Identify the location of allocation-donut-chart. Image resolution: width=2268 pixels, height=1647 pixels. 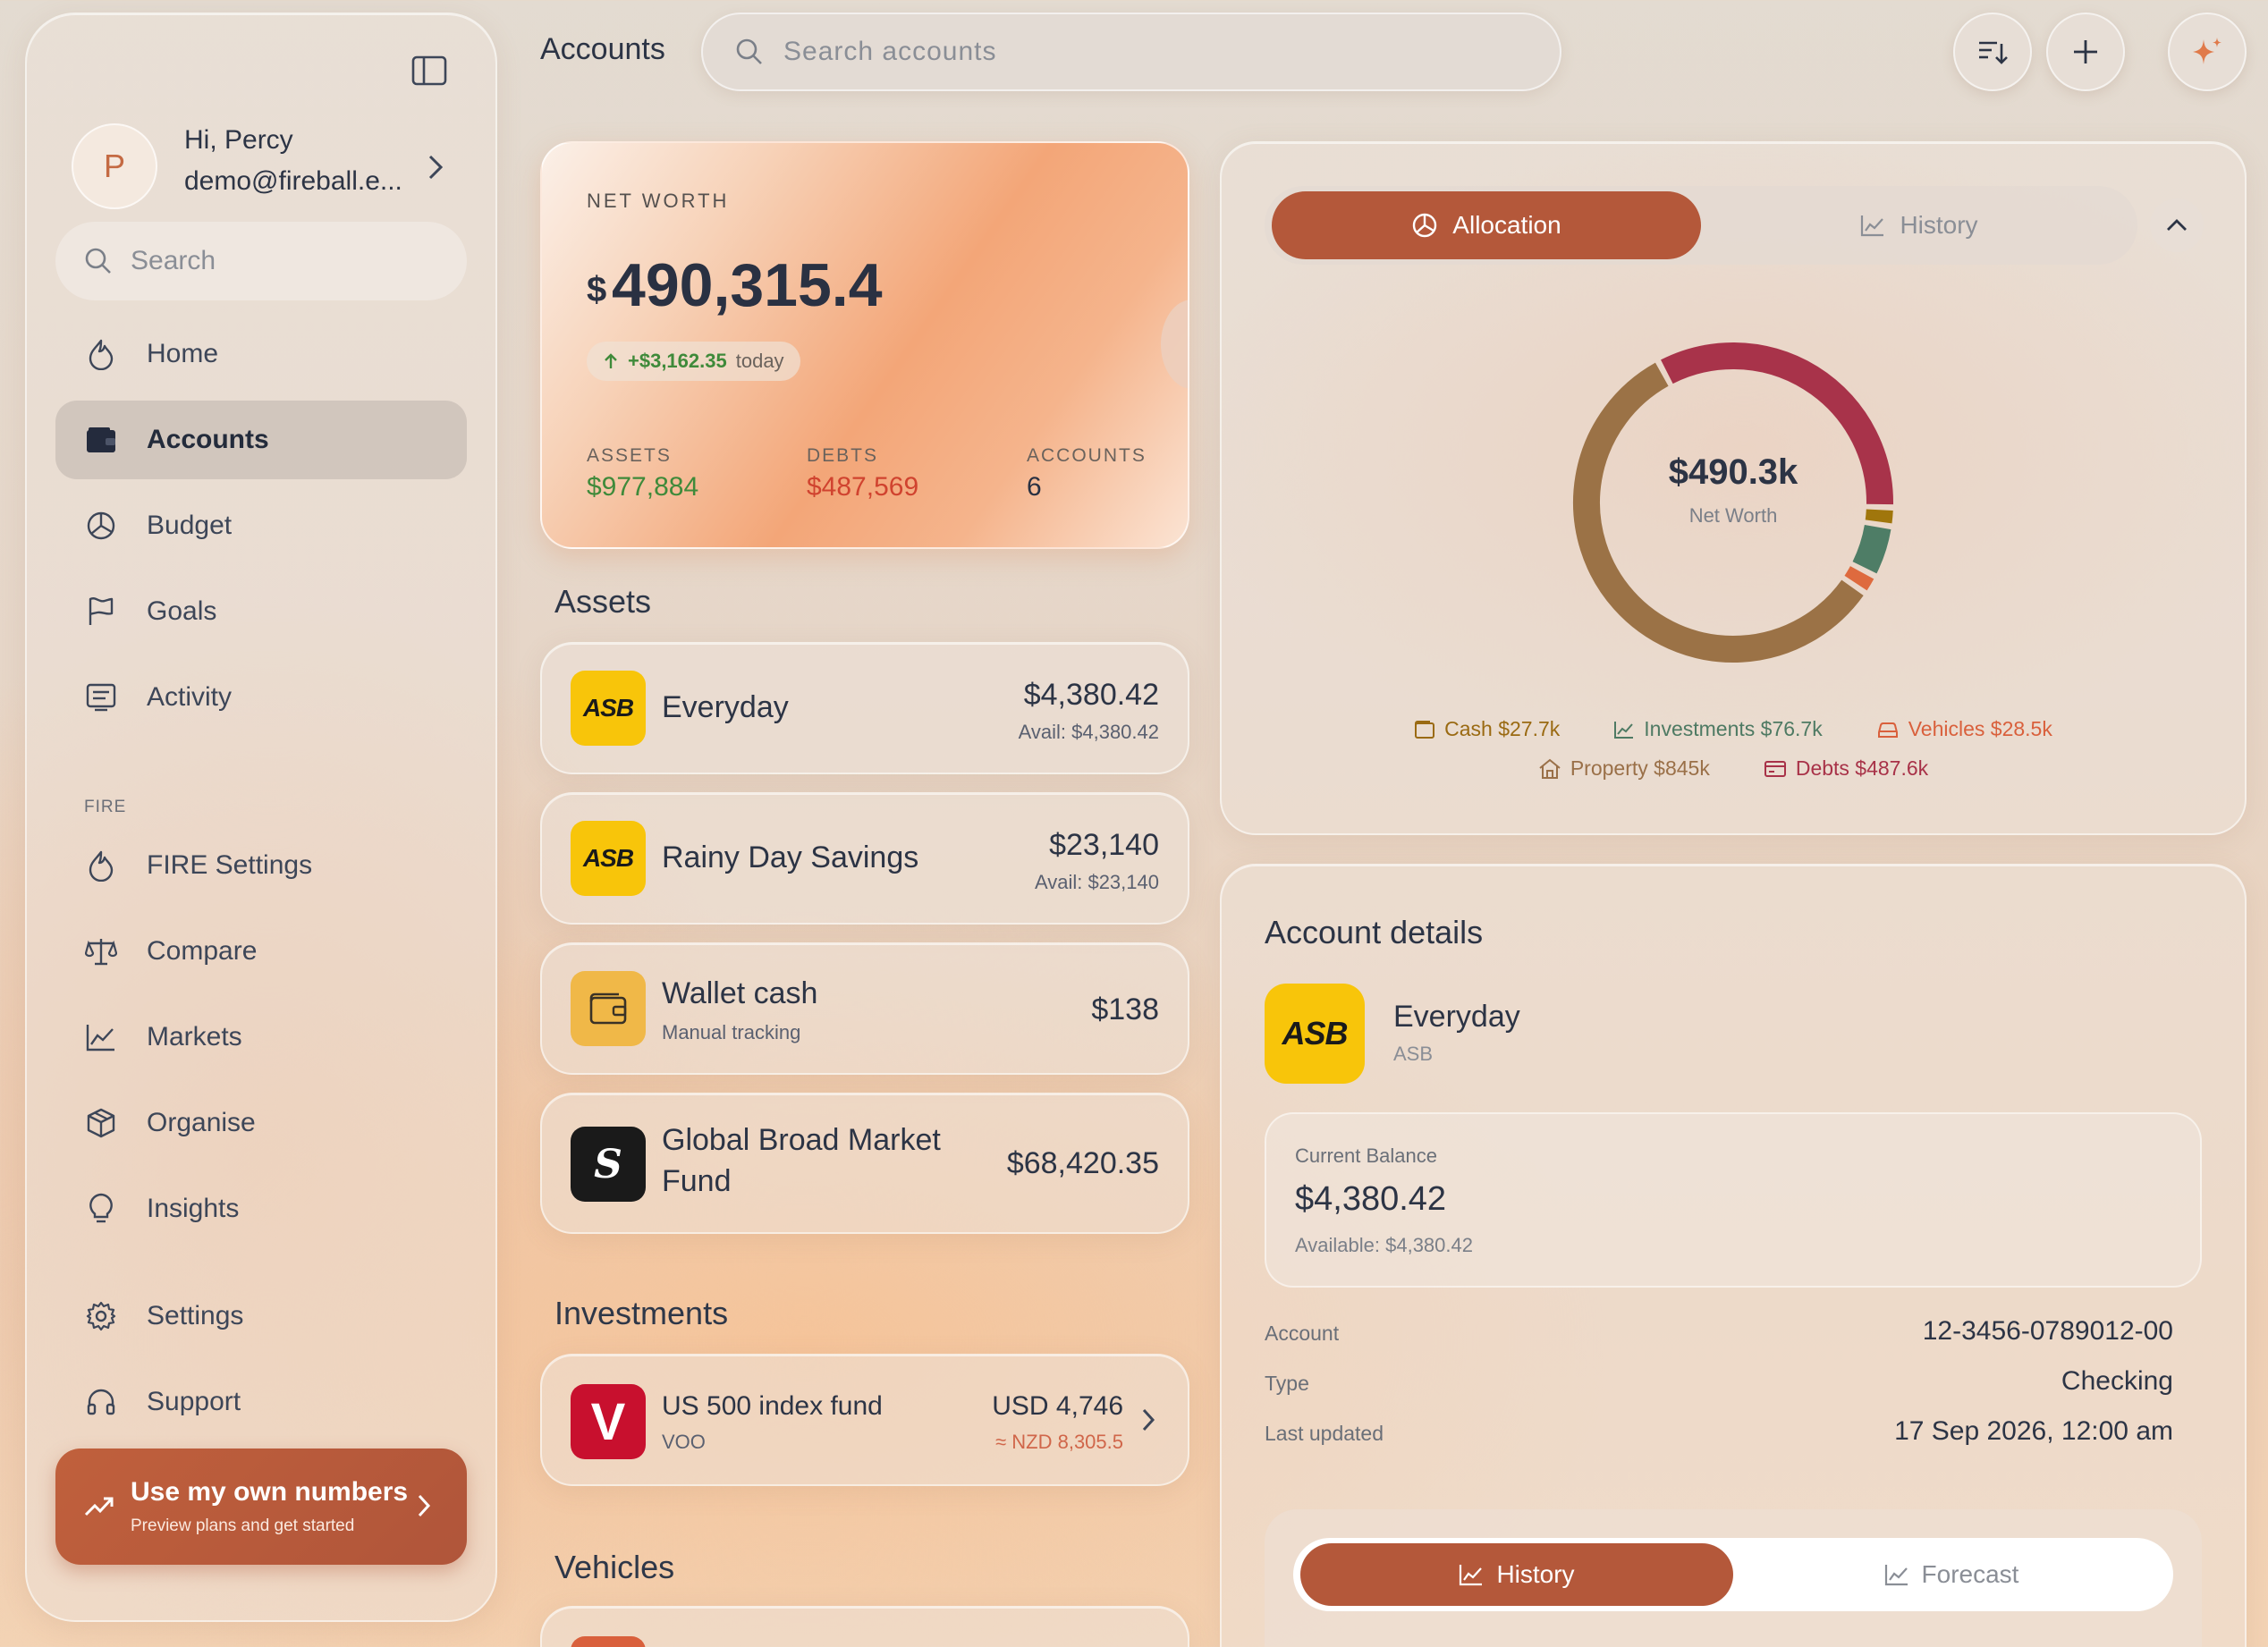
(1733, 502).